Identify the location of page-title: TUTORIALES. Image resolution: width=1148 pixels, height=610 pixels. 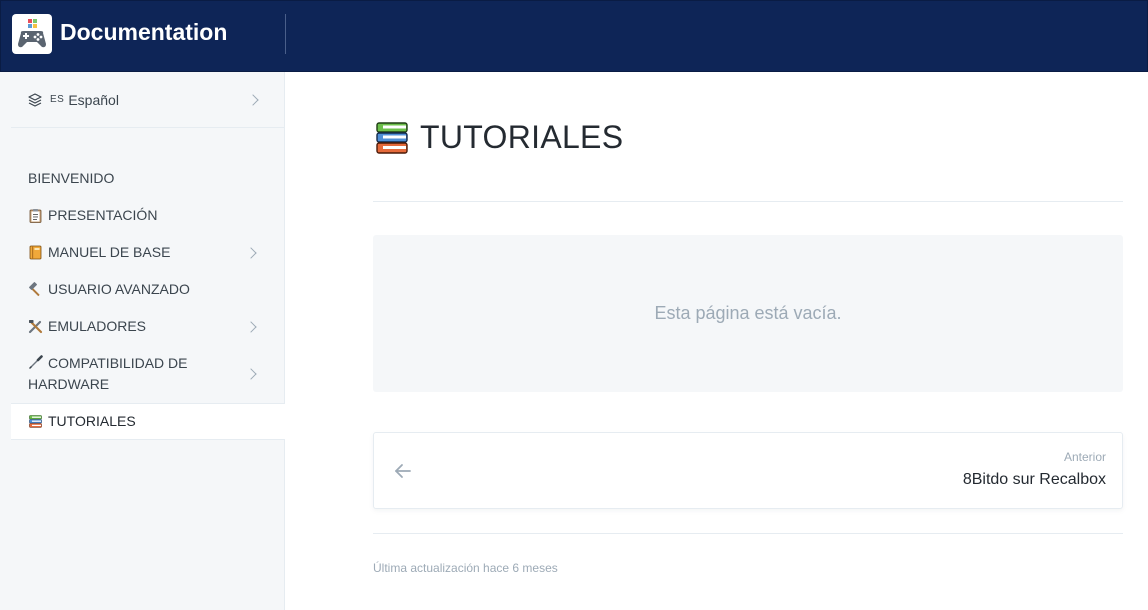
(499, 137).